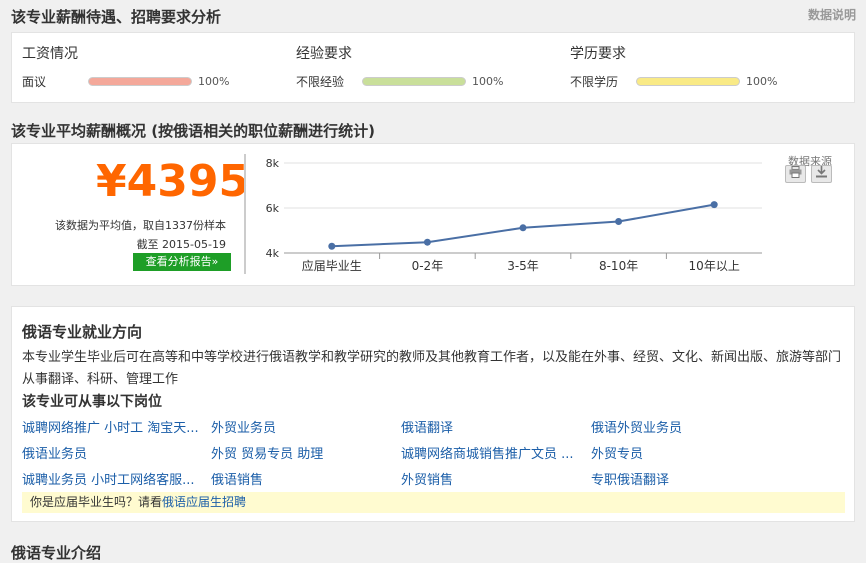 The width and height of the screenshot is (866, 563). Describe the element at coordinates (332, 265) in the screenshot. I see `x-tick-label: 应届毕业生` at that location.